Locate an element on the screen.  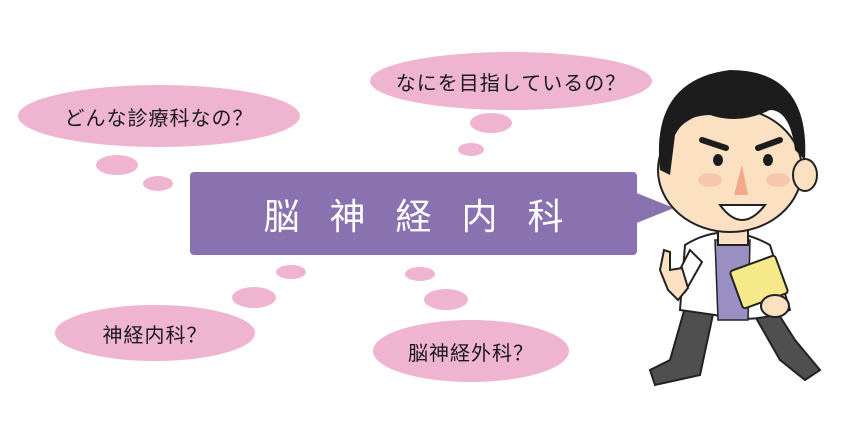
doctor-illustration is located at coordinates (735, 228).